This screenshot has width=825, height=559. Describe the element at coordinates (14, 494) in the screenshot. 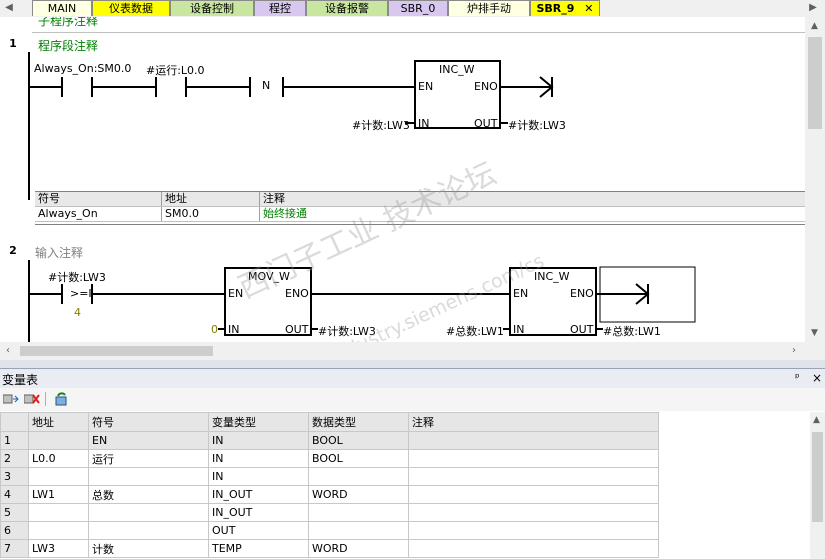

I see `row-number: 4` at that location.